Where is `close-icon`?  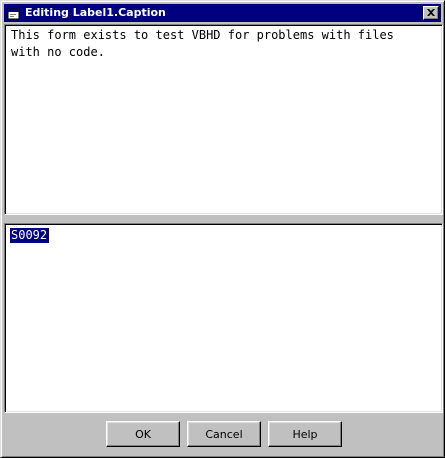
close-icon is located at coordinates (431, 12).